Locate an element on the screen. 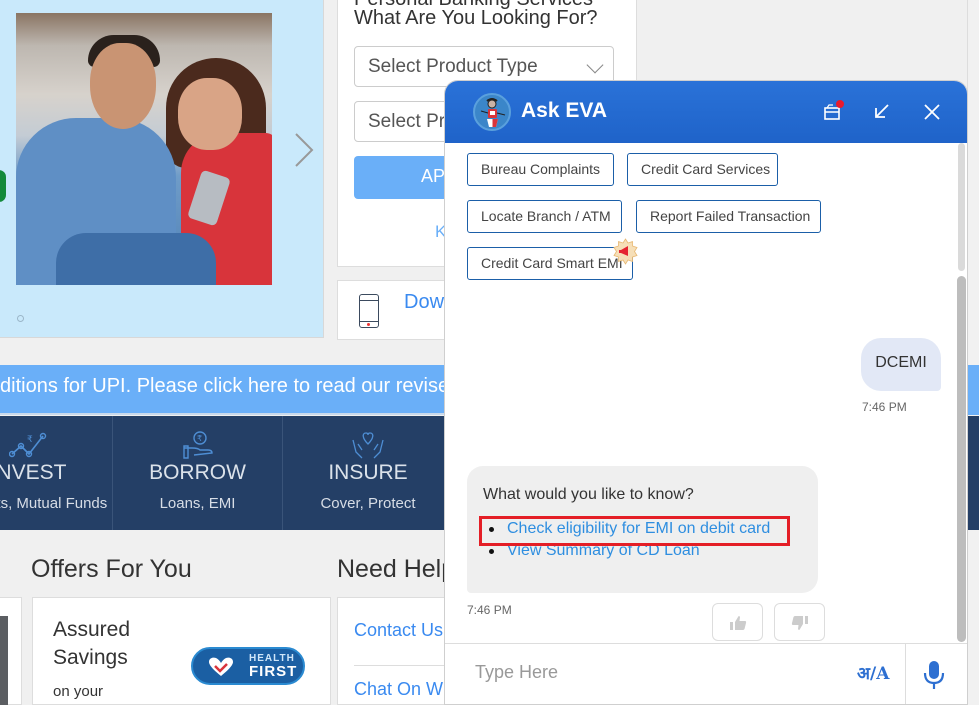  hero-prev-indicator is located at coordinates (3, 186).